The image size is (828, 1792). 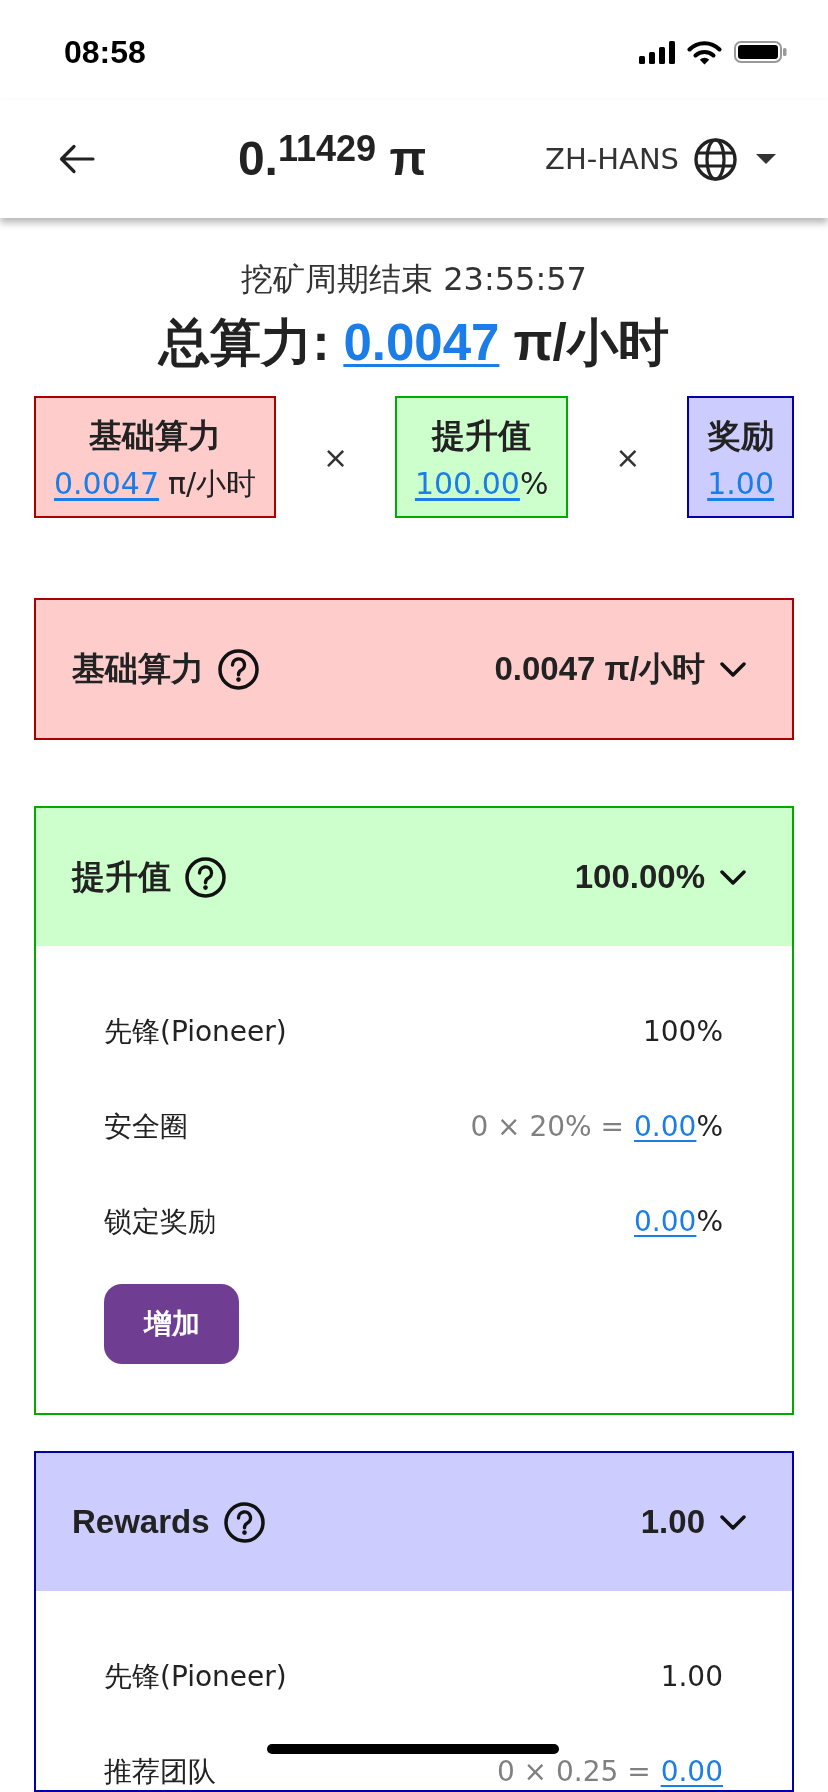 I want to click on balance-text: 0.$^{11429}$ π, so click(x=332, y=158).